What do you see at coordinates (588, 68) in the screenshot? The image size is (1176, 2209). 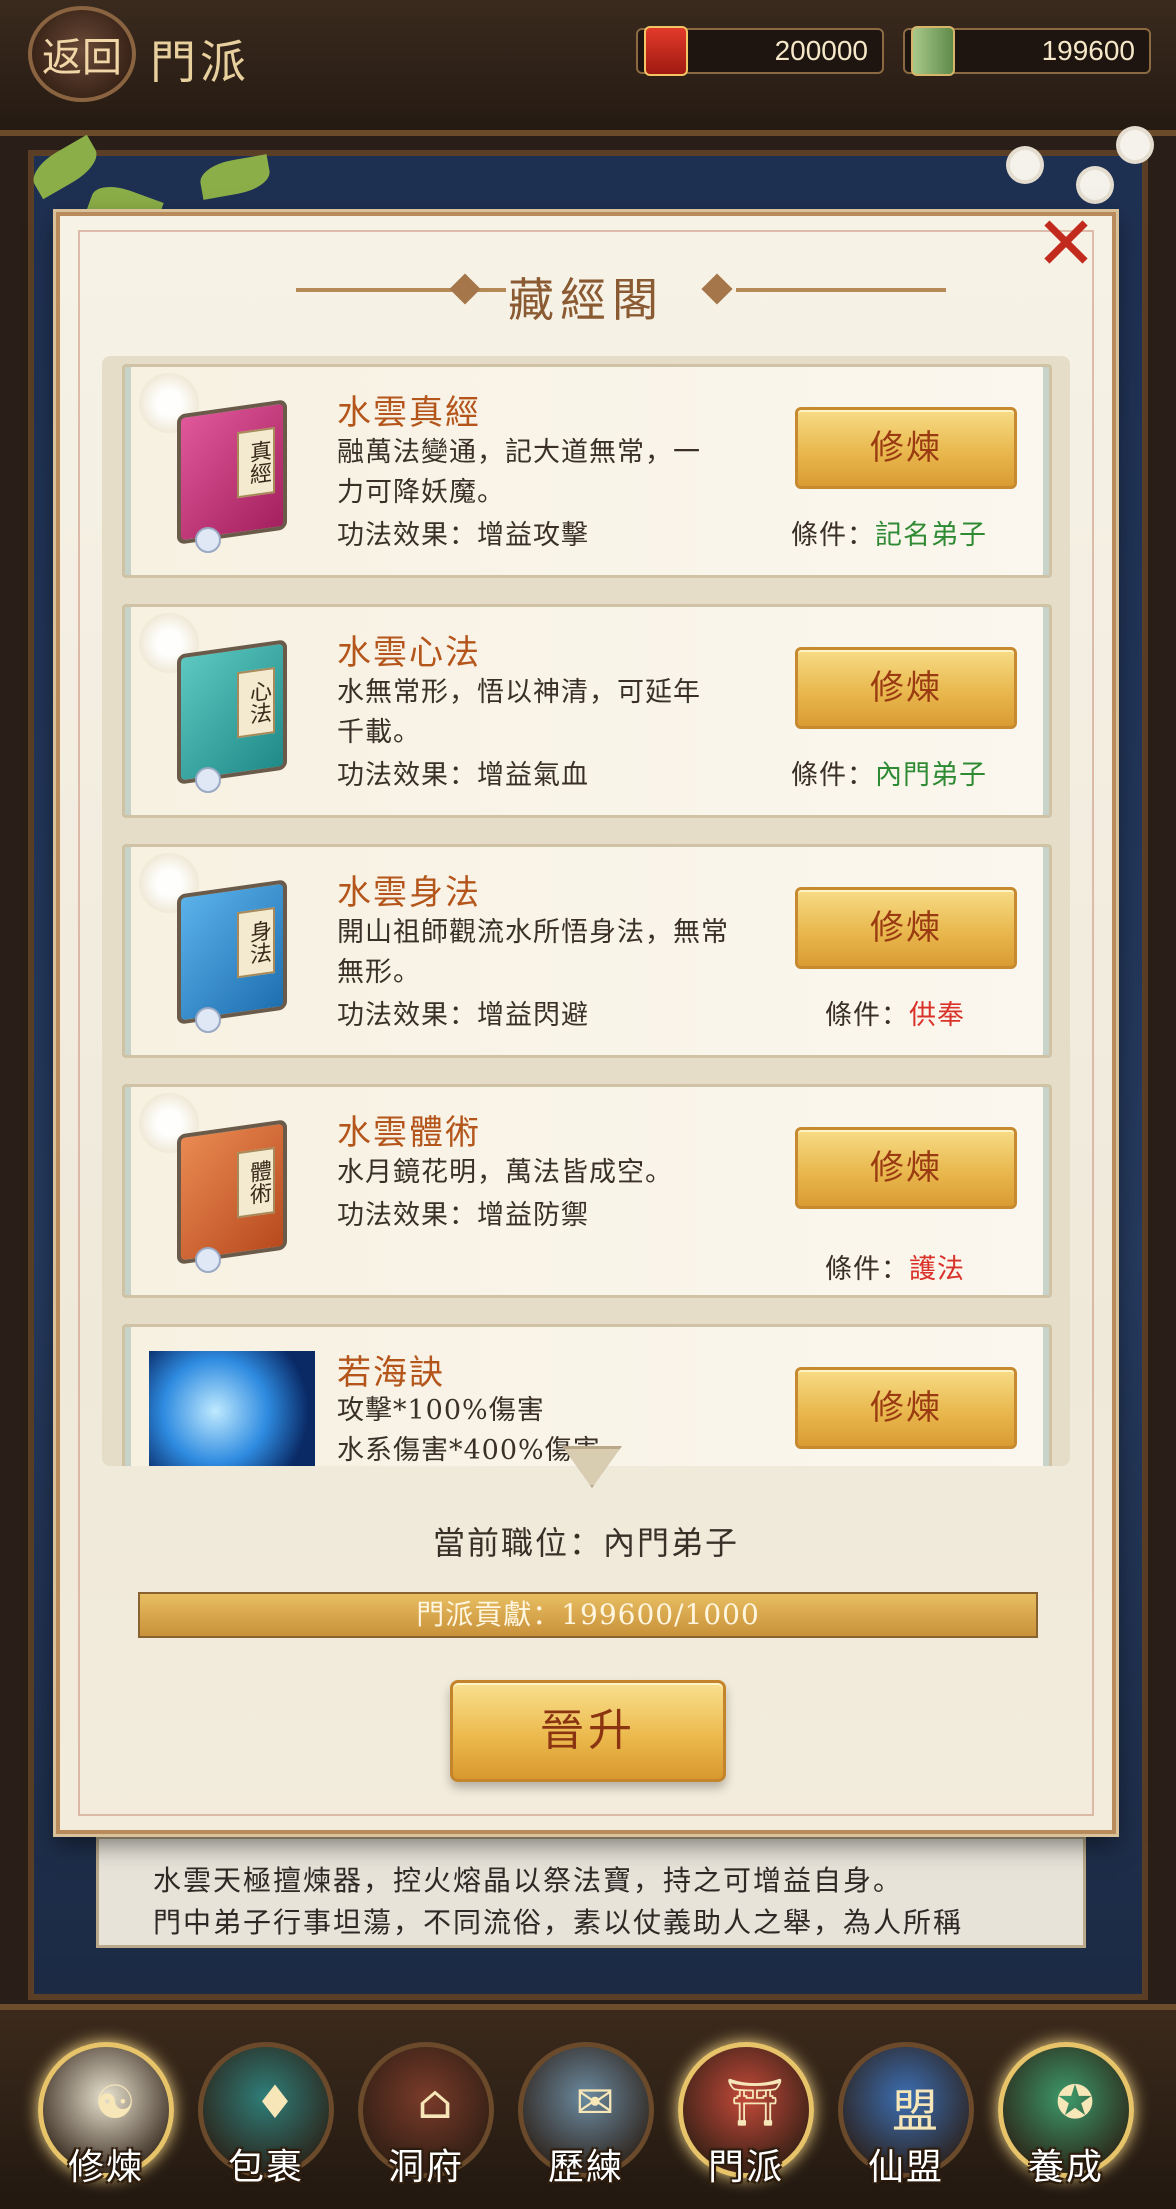 I see `top-bar: 返回 門派 200000 199600` at bounding box center [588, 68].